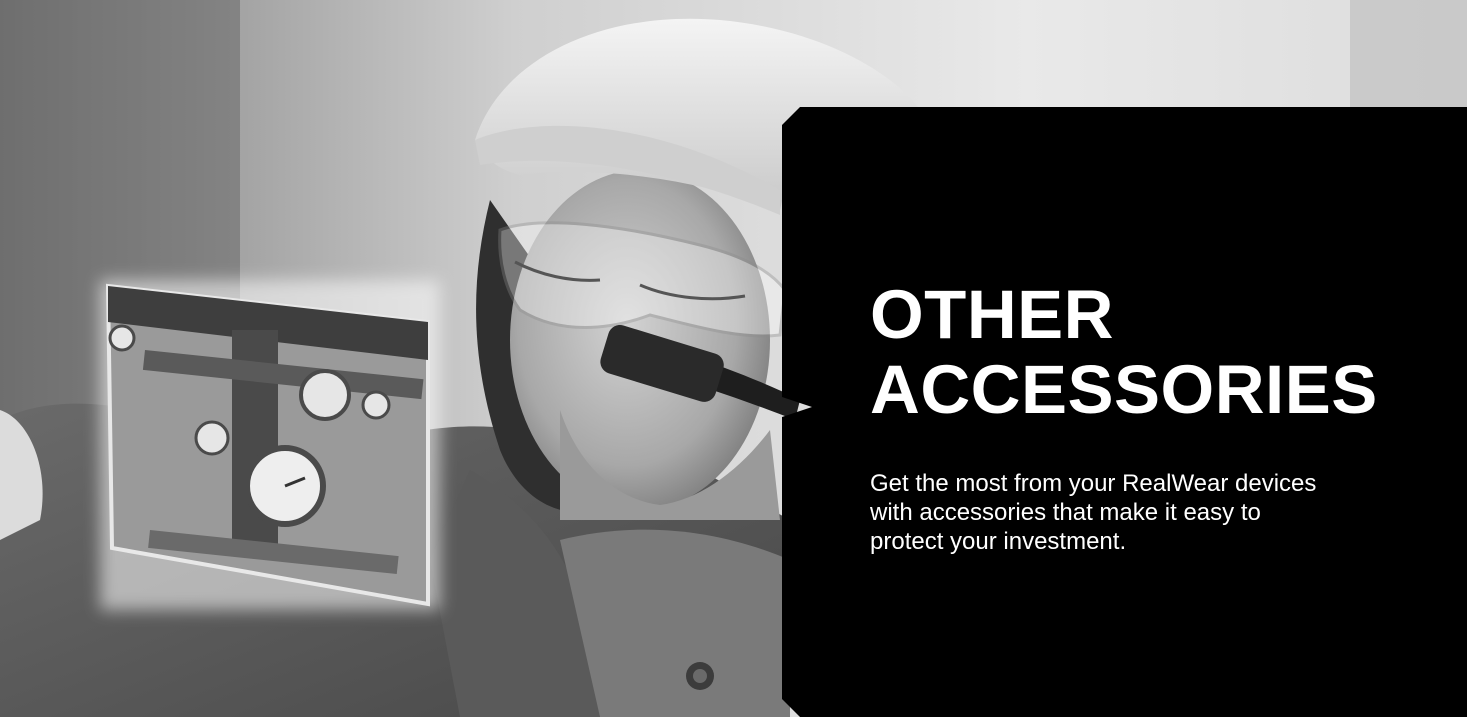 The width and height of the screenshot is (1467, 717). I want to click on title-line-2: ACCESSORIES, so click(1124, 389).